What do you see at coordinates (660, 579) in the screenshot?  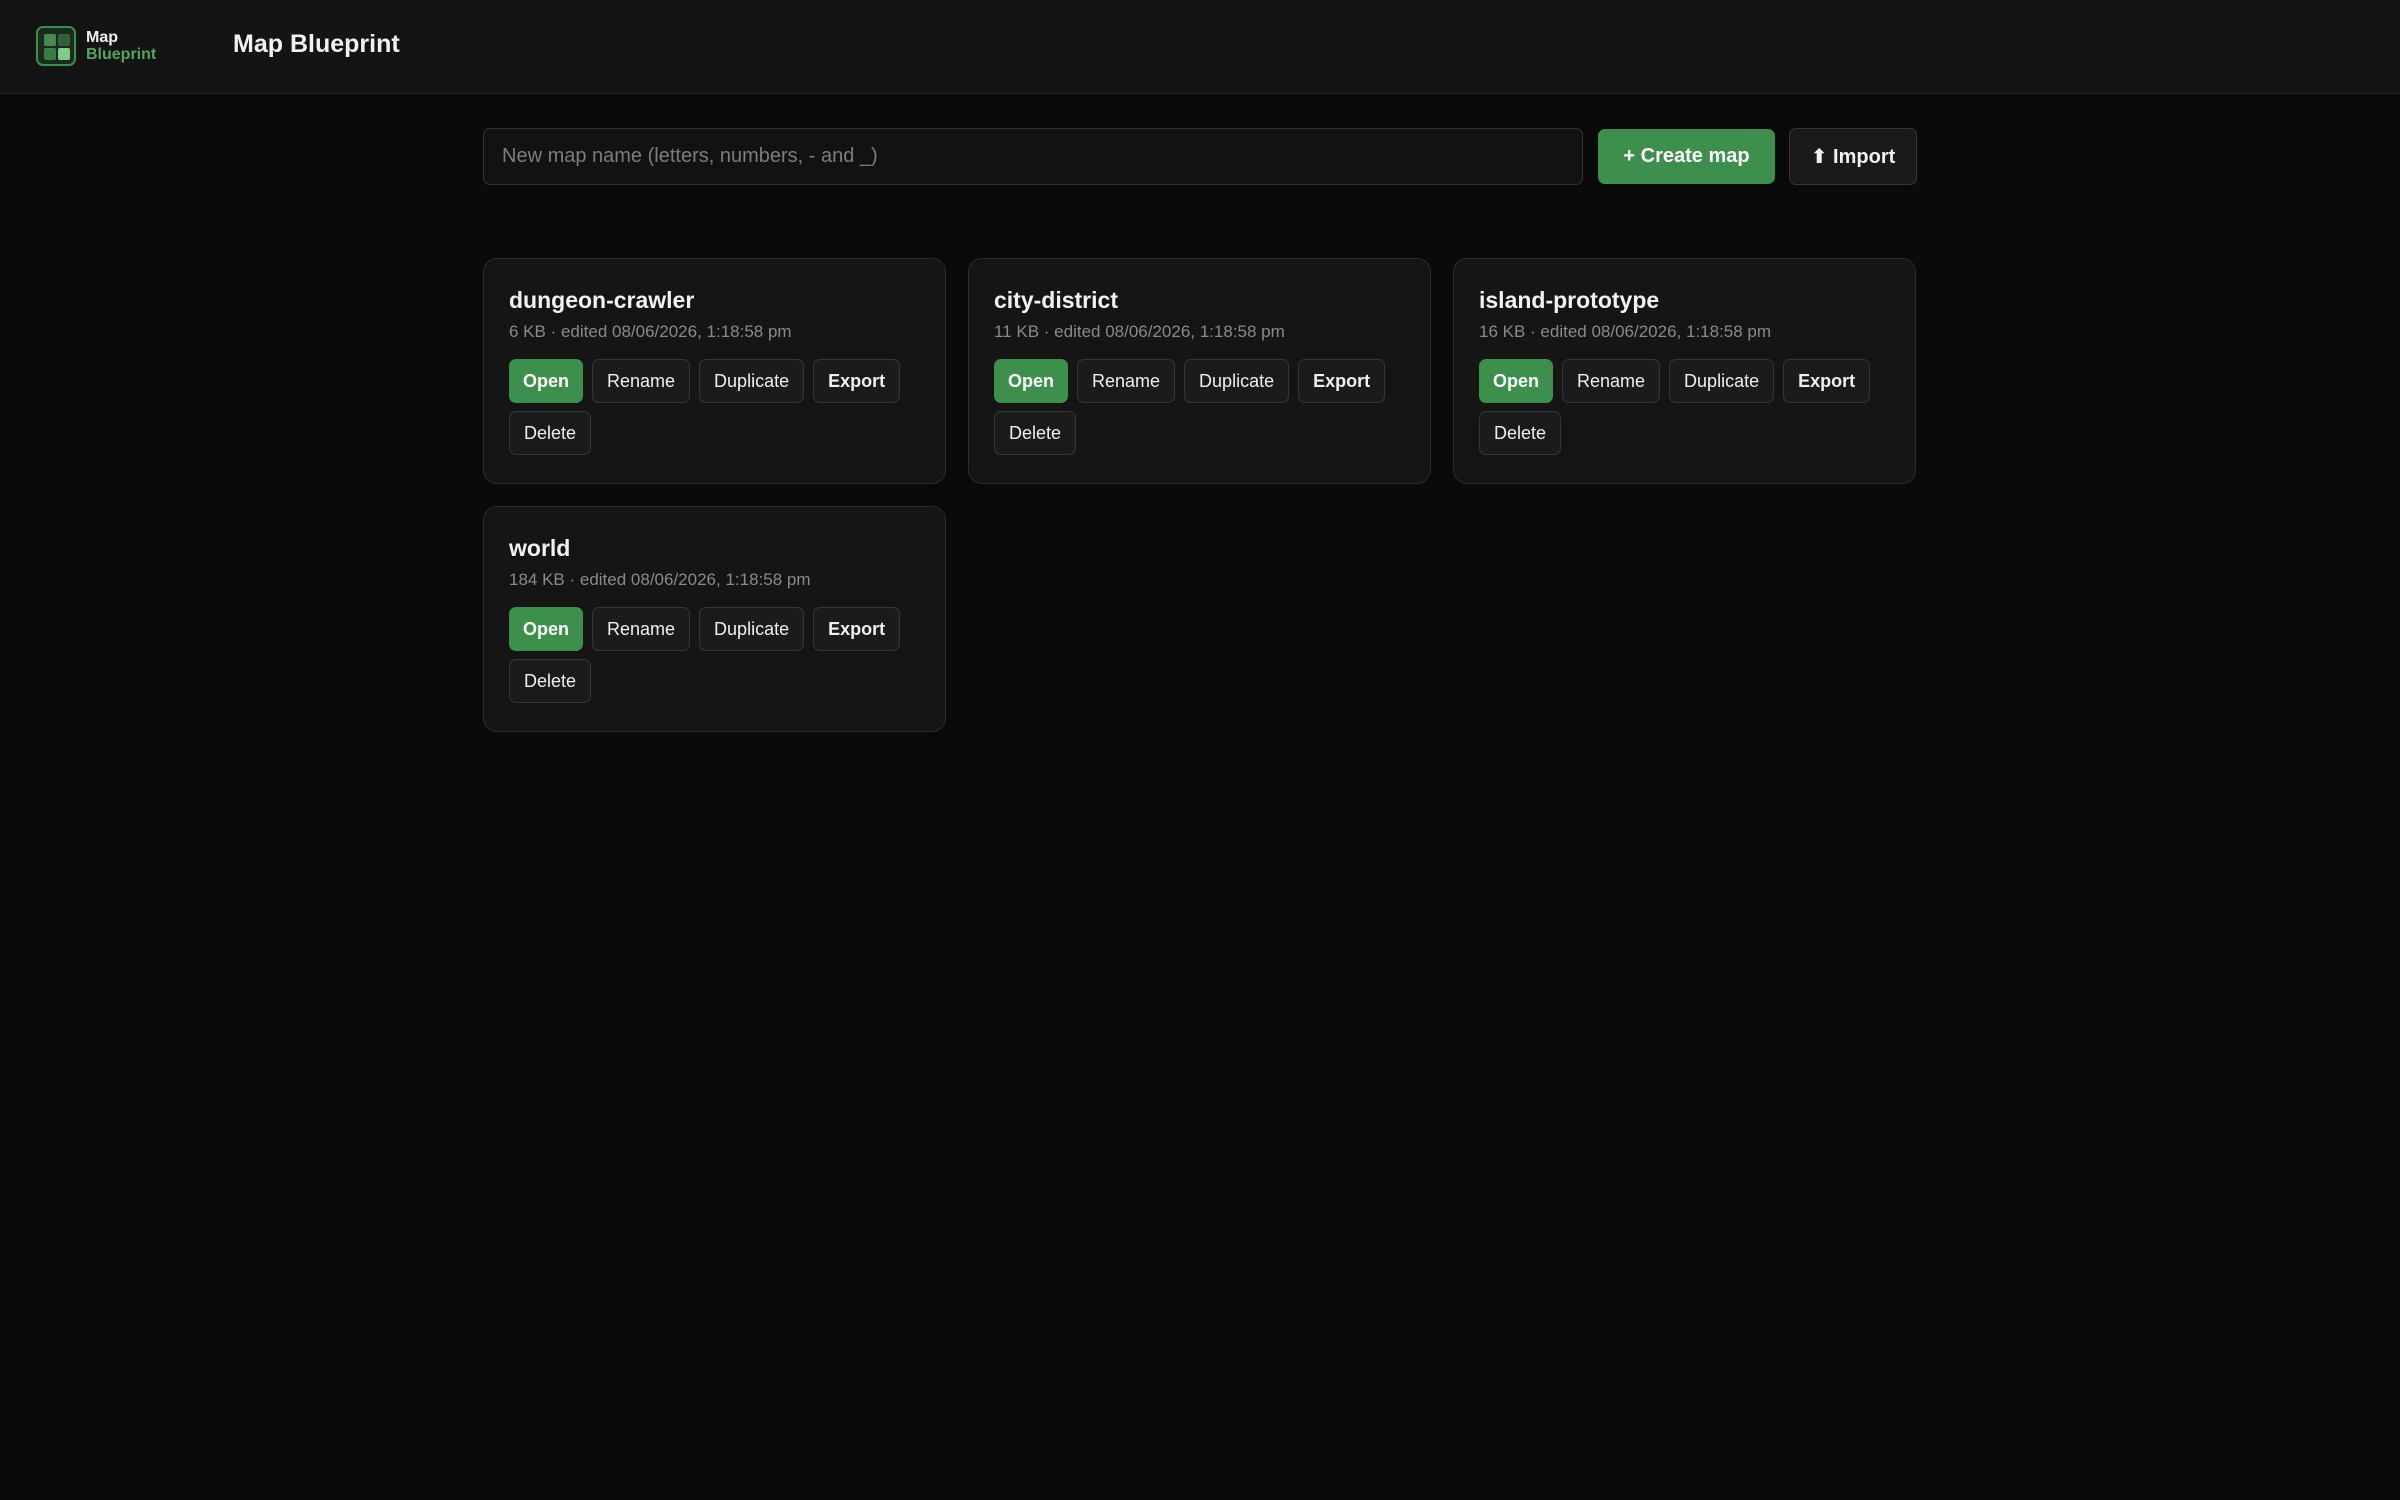 I see `map-meta: 184 KB · edited 08/06/2026, 1:18:58 pm` at bounding box center [660, 579].